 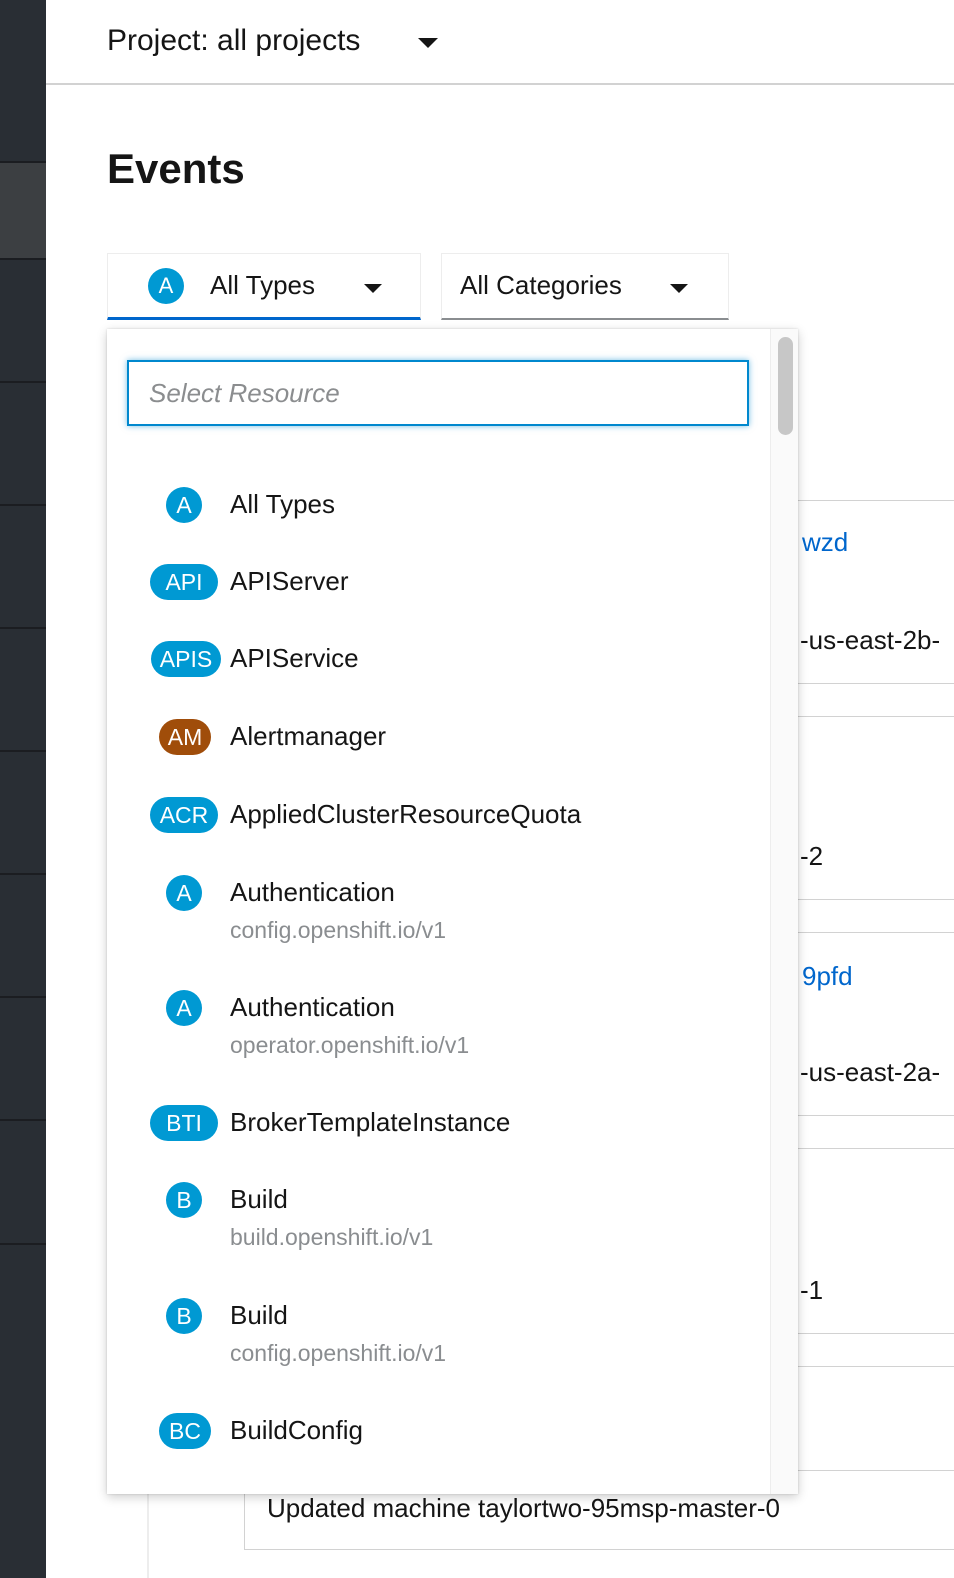 I want to click on resource-option-title: BuildConfig, so click(x=296, y=1430).